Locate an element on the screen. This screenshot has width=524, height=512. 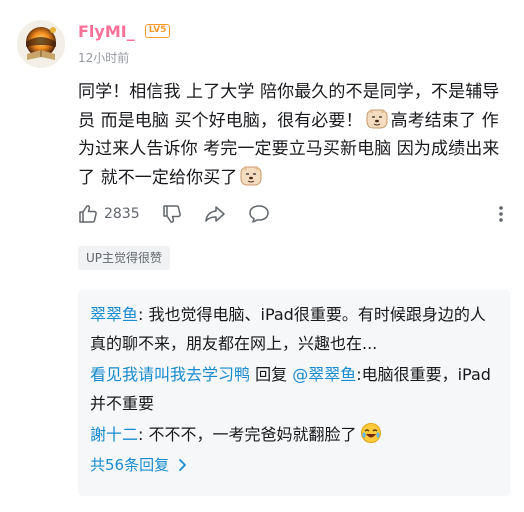
reply-text: 不不不，一考完爸妈就翻脸了 is located at coordinates (252, 434).